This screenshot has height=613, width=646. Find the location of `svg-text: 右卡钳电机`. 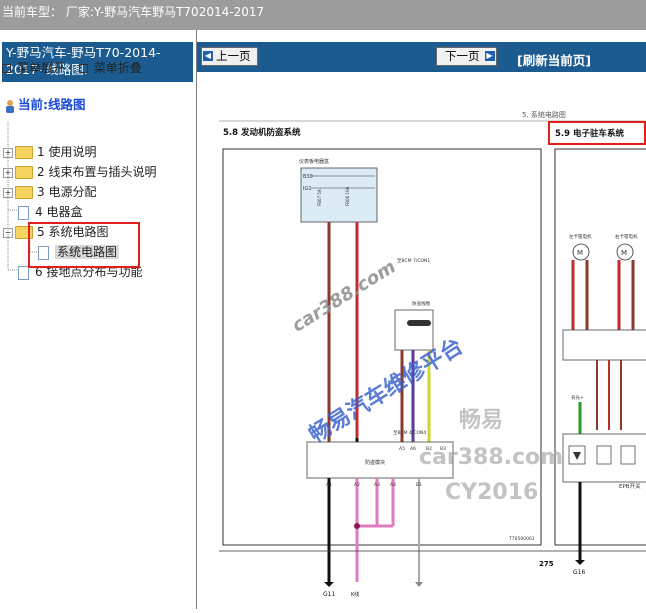

svg-text: 右卡钳电机 is located at coordinates (626, 236).